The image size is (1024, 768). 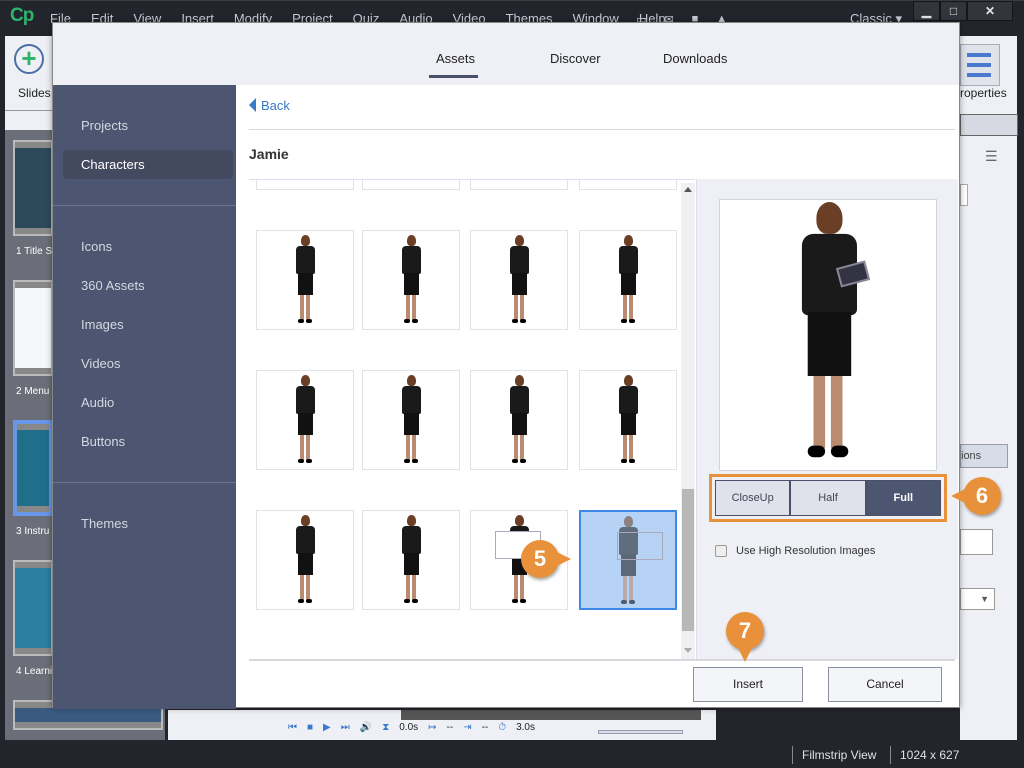 I want to click on properties-icon, so click(x=980, y=65).